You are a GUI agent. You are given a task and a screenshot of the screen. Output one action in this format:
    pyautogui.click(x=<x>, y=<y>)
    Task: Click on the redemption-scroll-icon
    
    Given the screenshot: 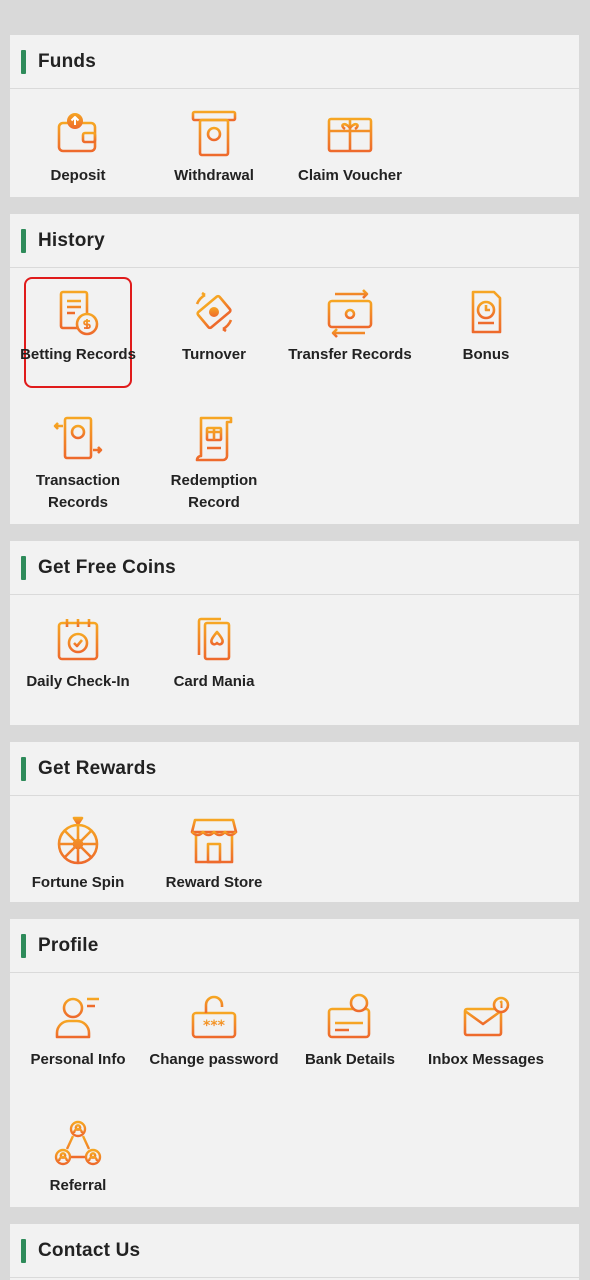 What is the action you would take?
    pyautogui.click(x=214, y=439)
    